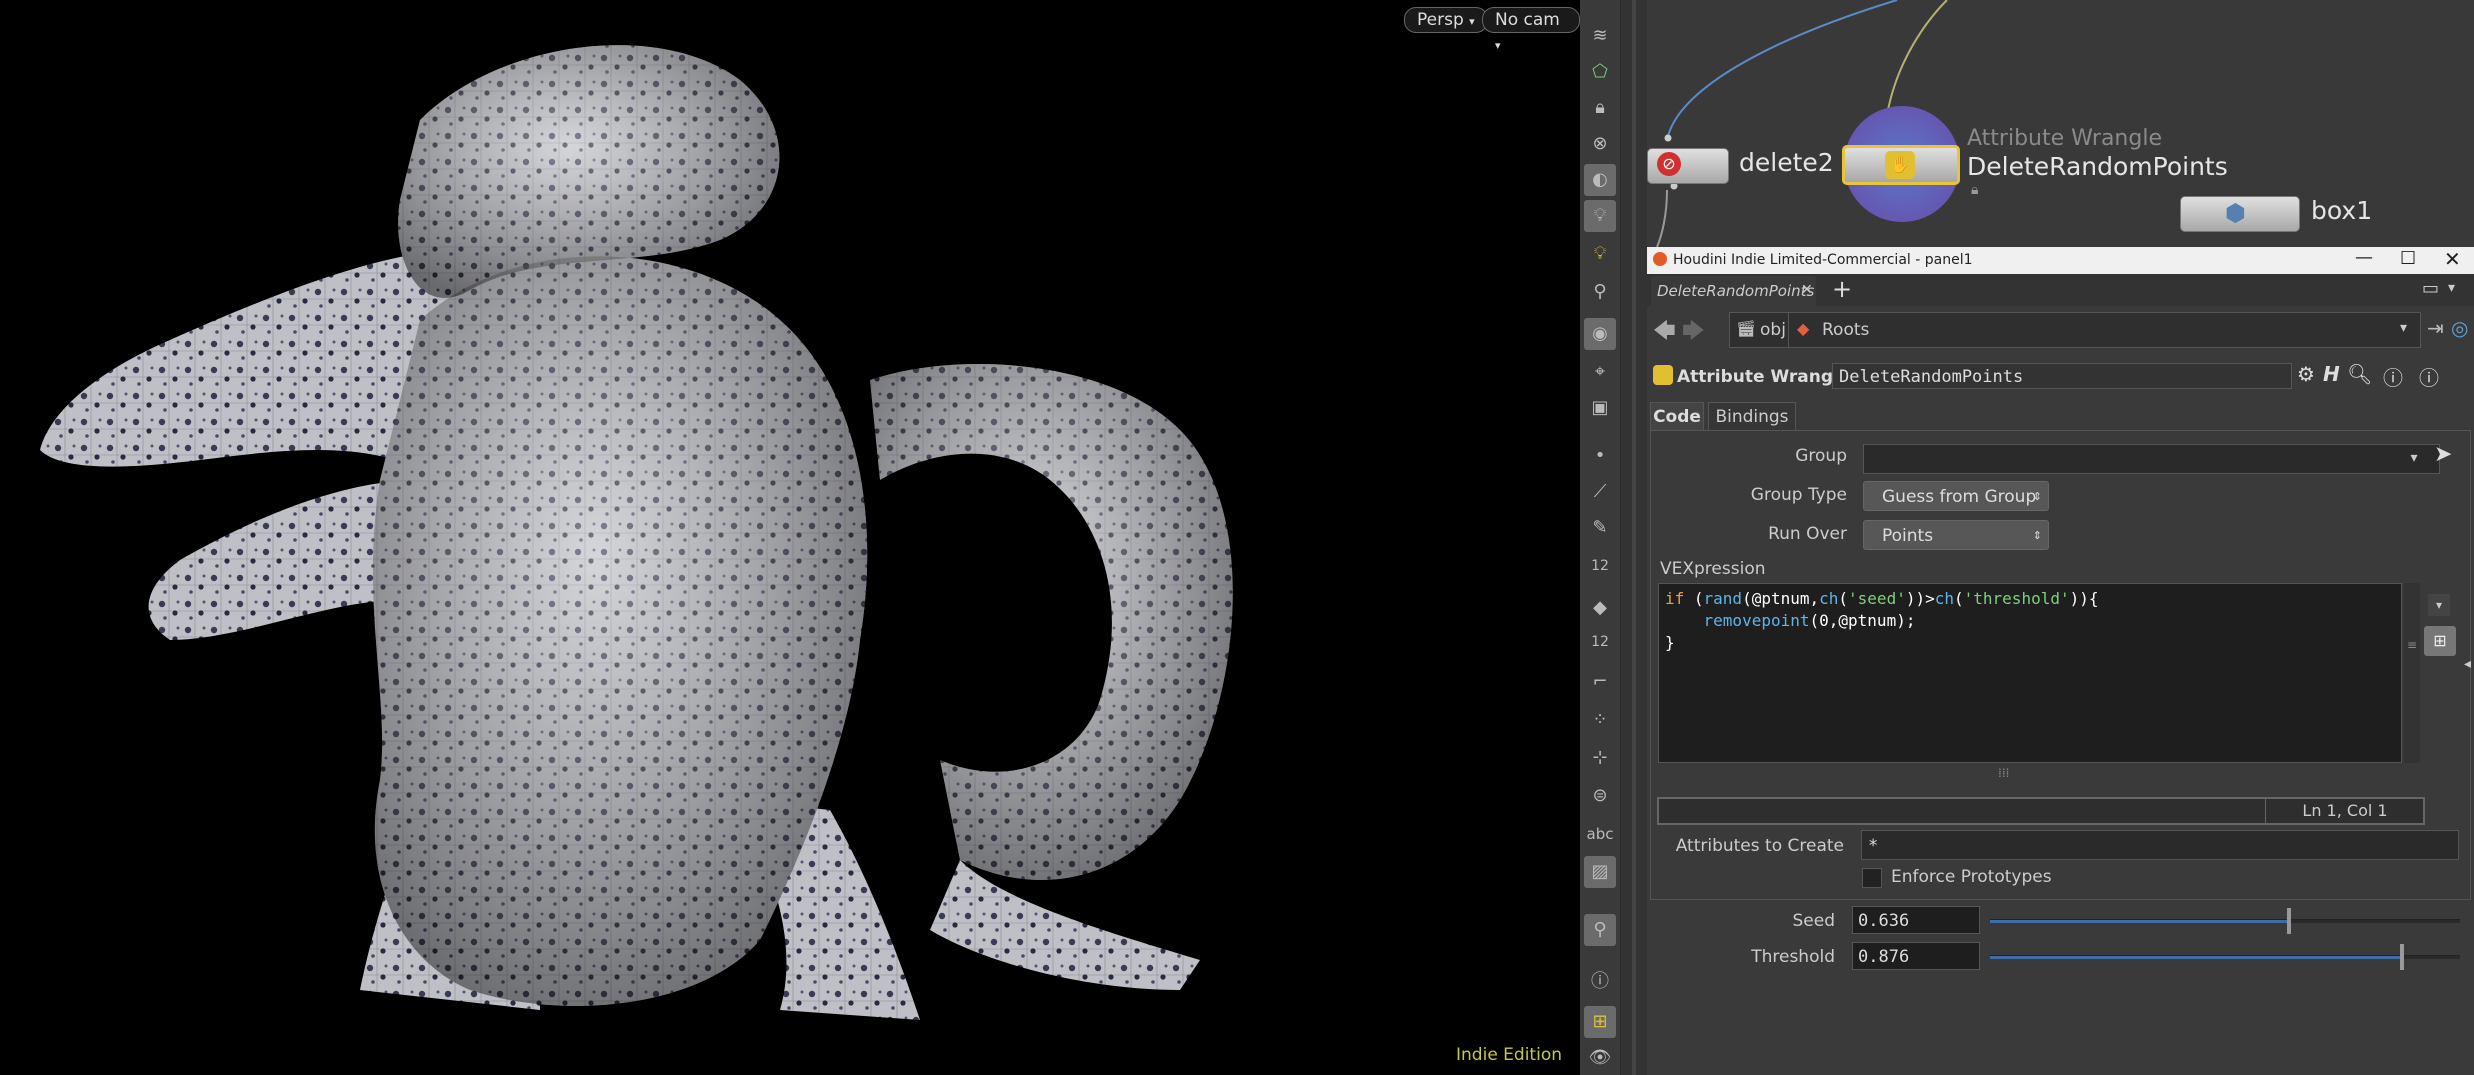  I want to click on seed-slider-handle, so click(2288, 921).